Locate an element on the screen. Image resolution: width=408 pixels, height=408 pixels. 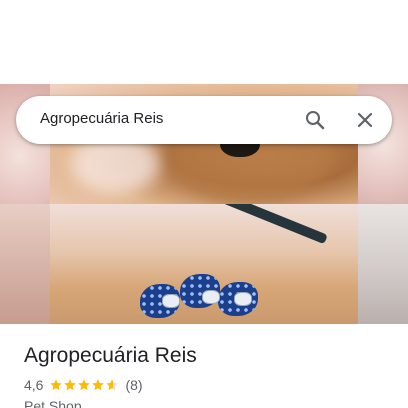
search-bar: Agropecuária Reis is located at coordinates (204, 120).